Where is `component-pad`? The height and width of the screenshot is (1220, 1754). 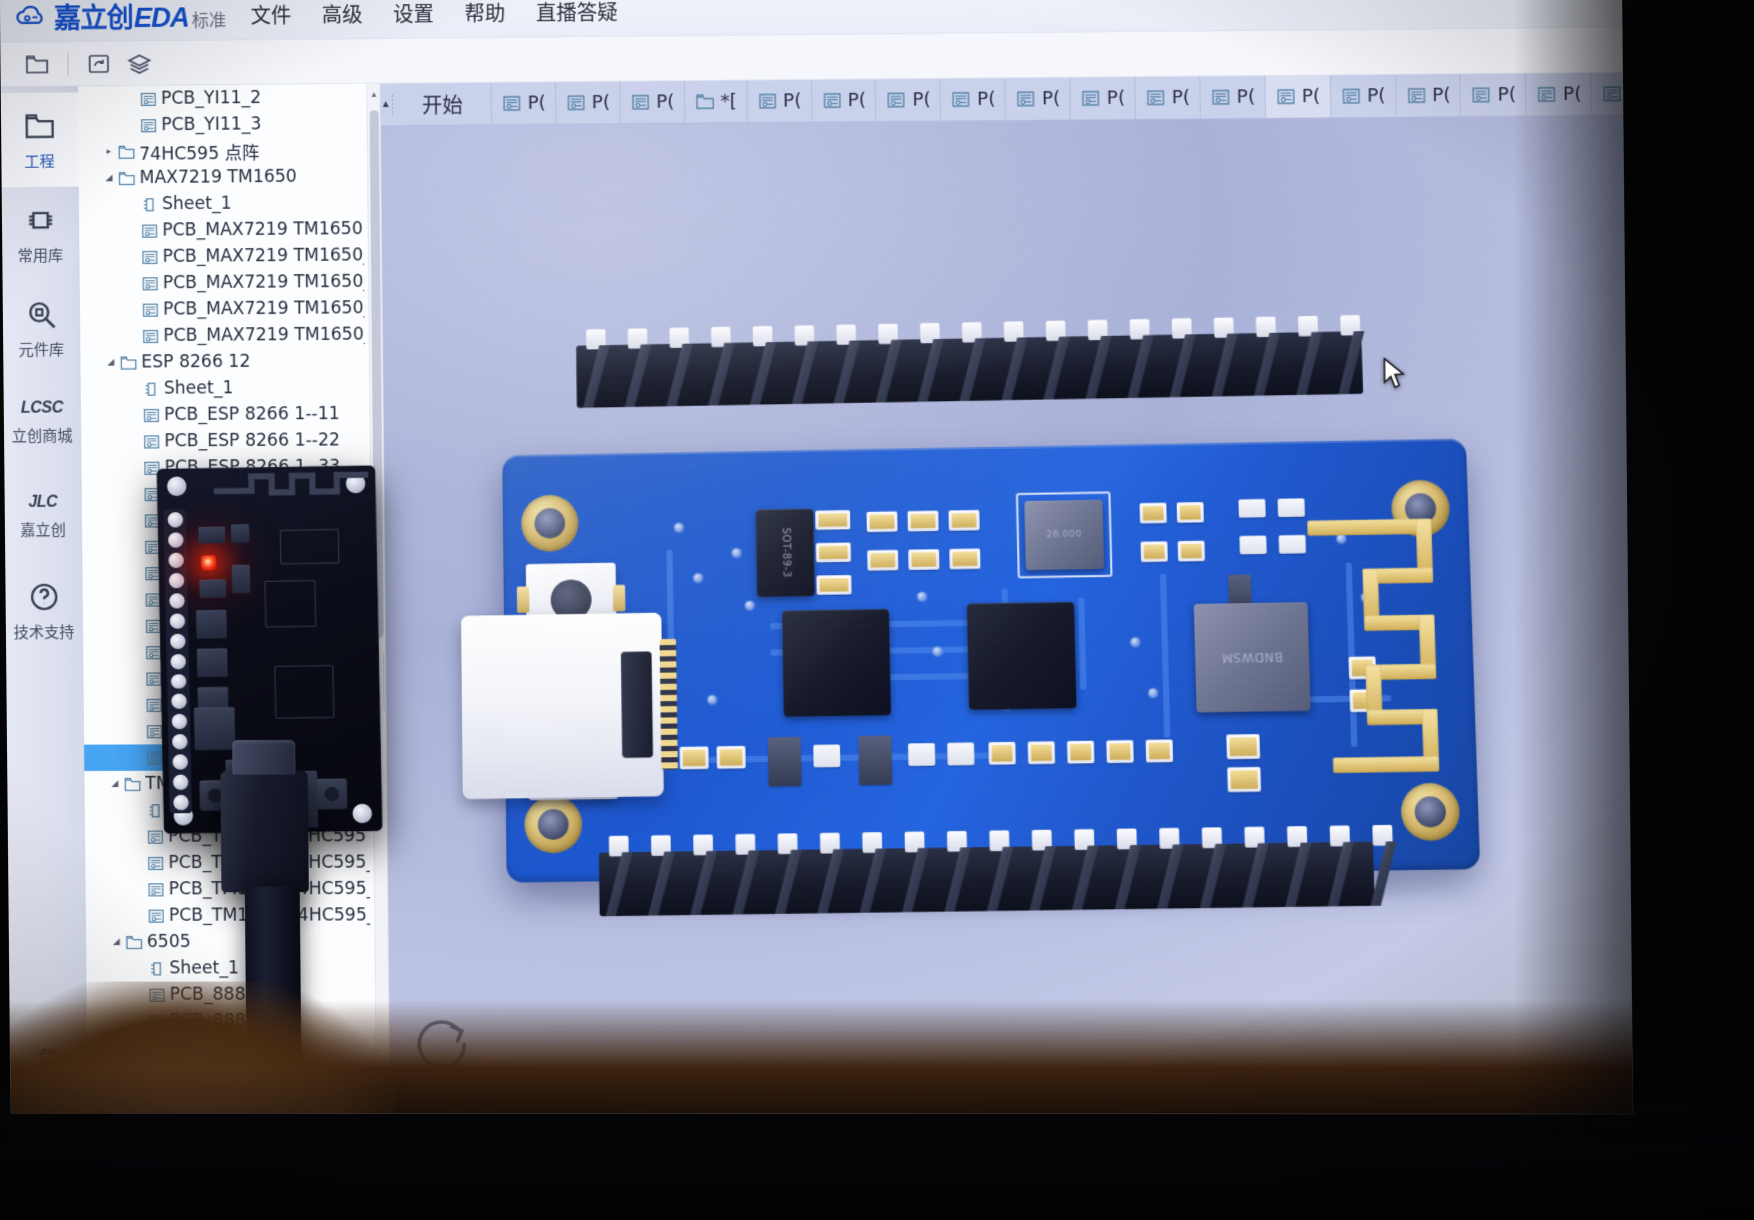 component-pad is located at coordinates (1244, 779).